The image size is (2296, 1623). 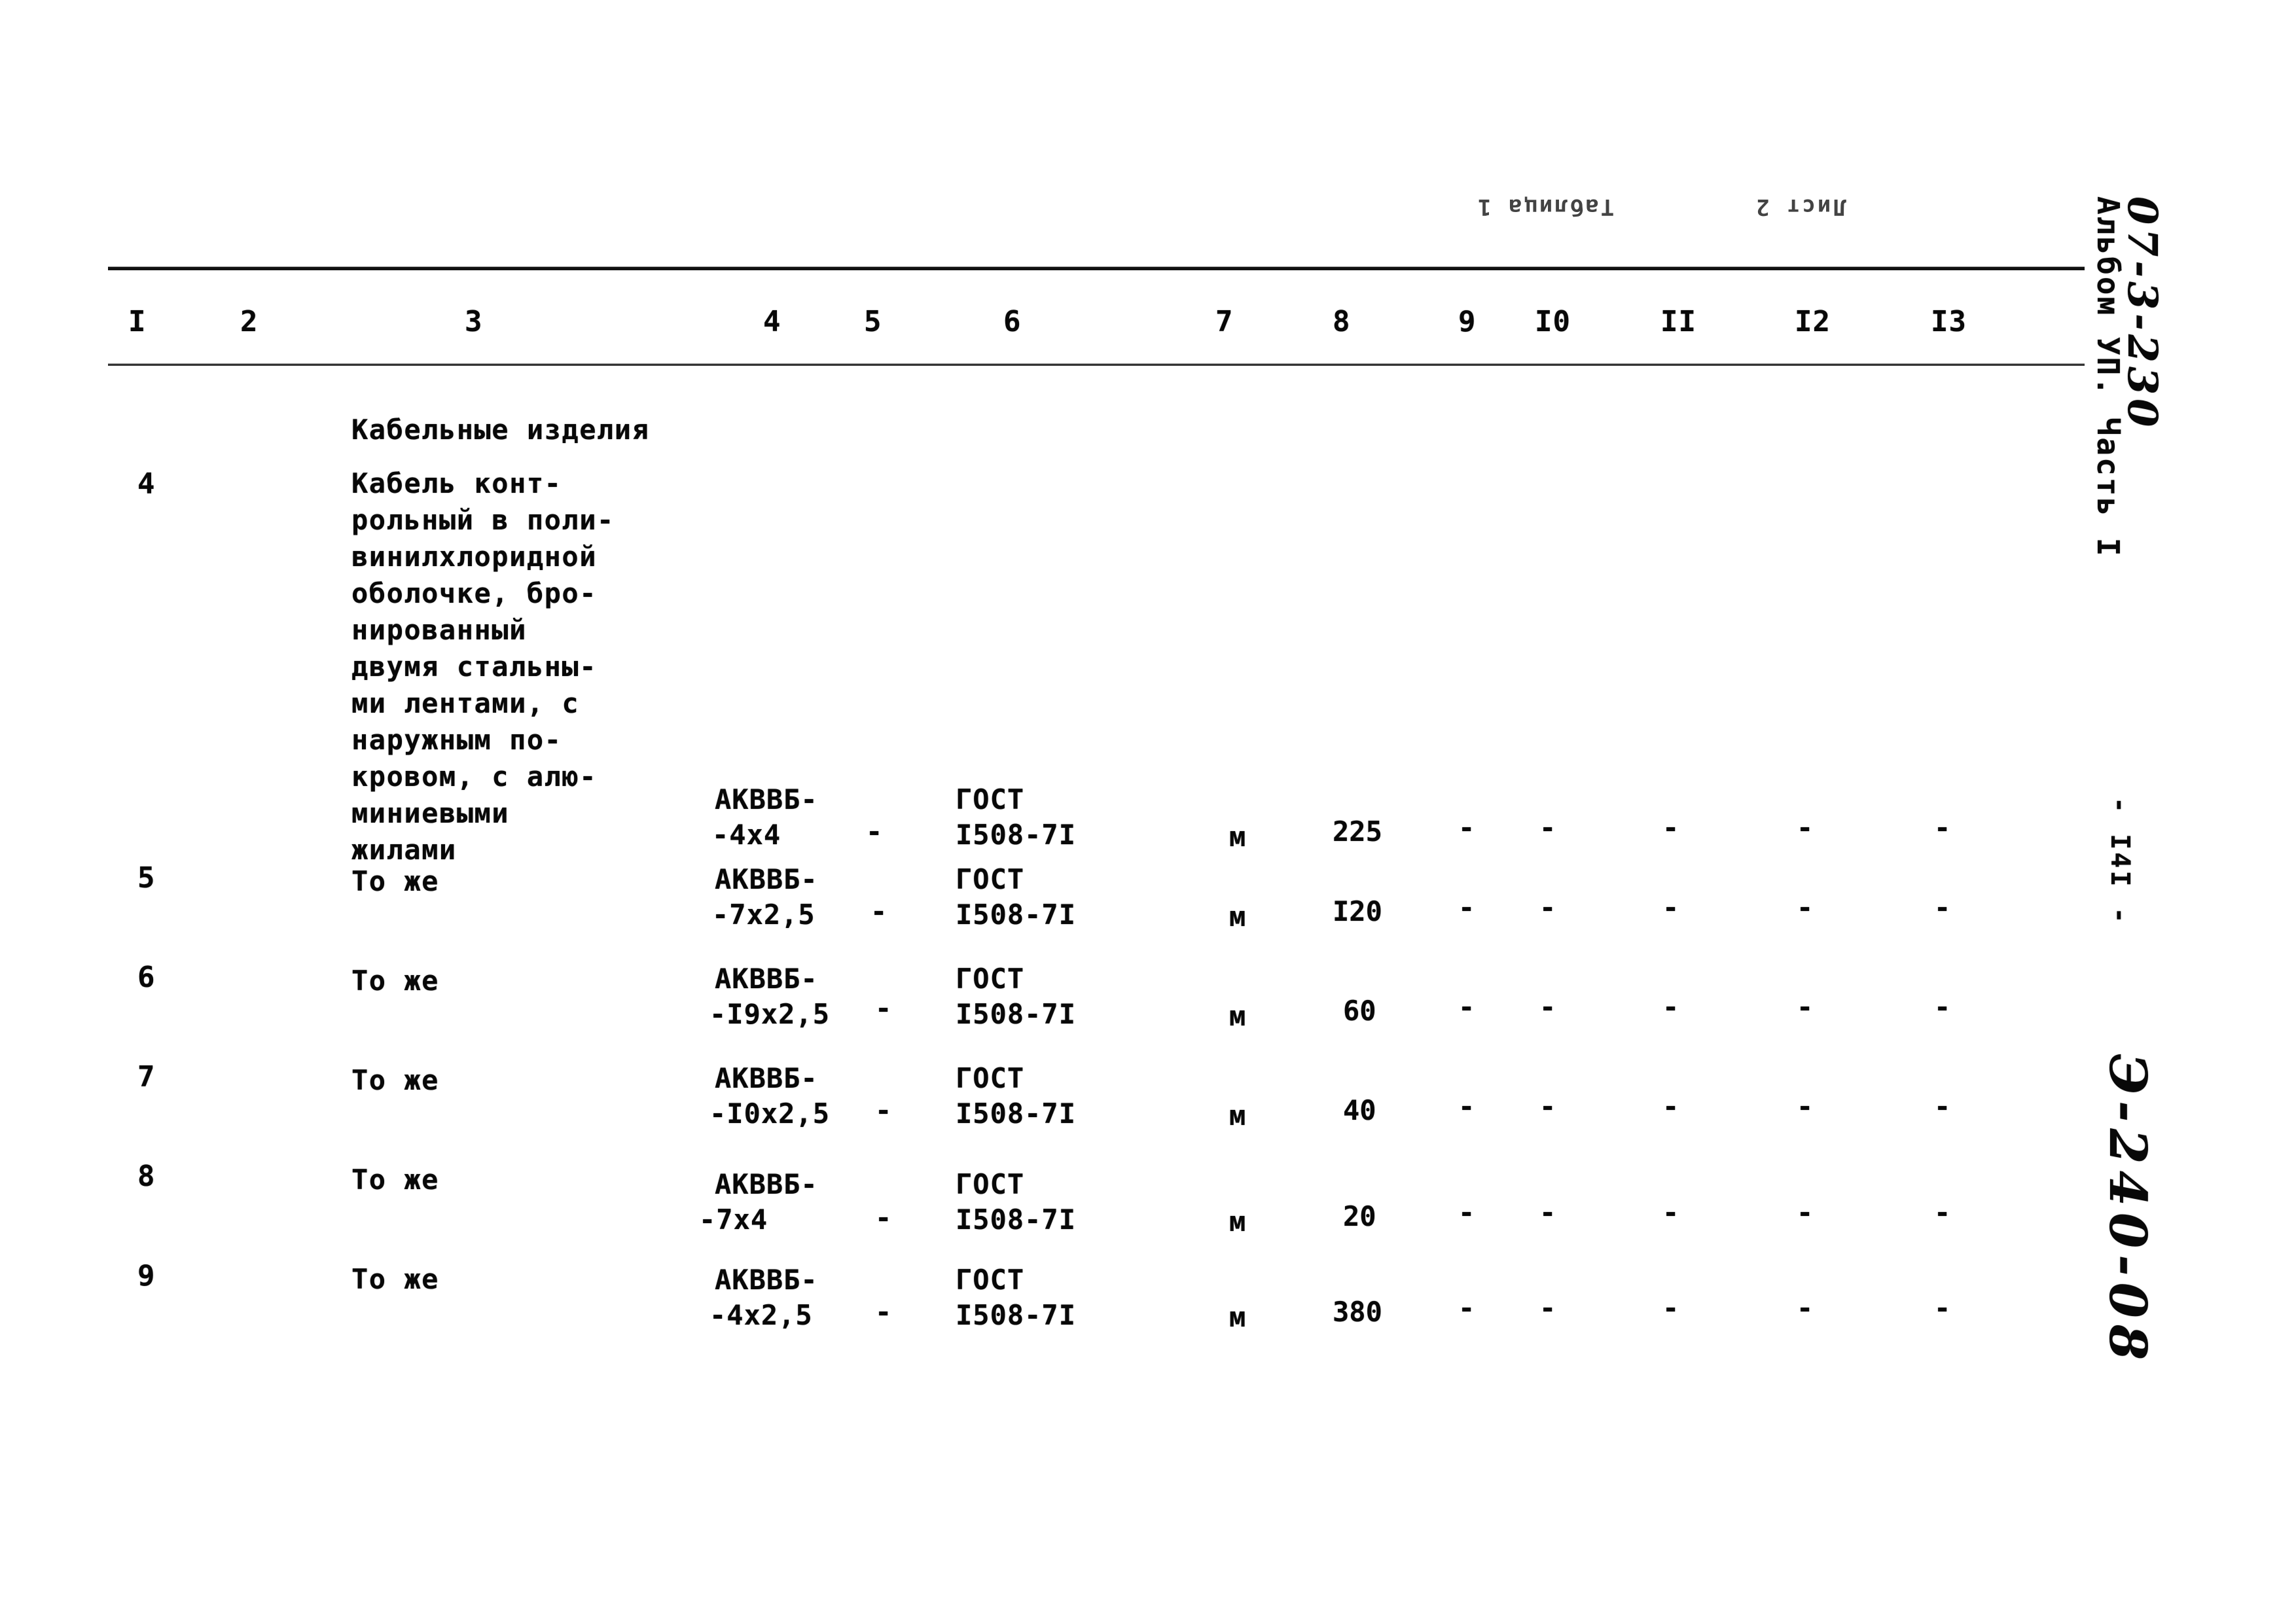 I want to click on quantity: 225, so click(x=1357, y=831).